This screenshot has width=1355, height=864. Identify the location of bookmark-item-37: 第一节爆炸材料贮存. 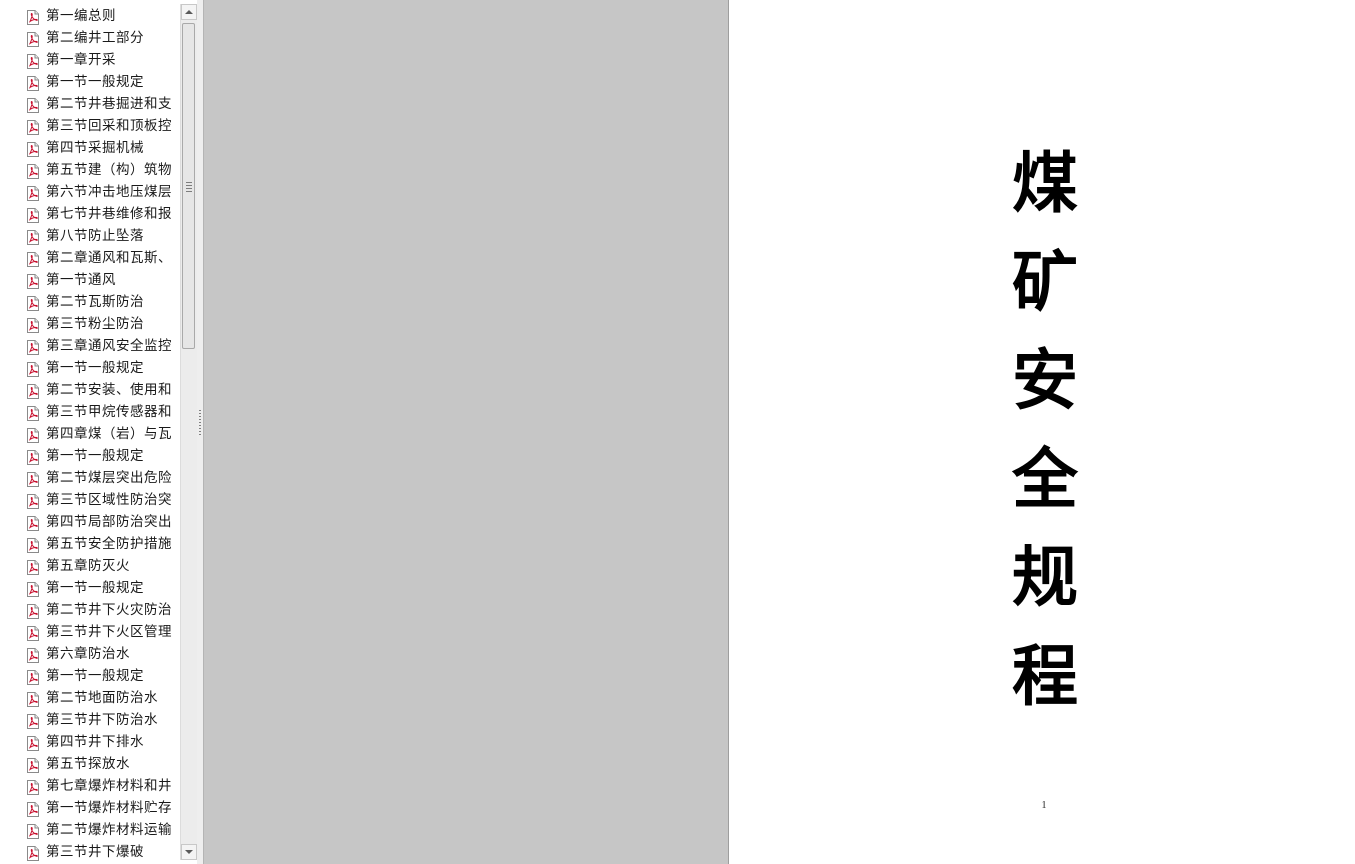
(90, 808).